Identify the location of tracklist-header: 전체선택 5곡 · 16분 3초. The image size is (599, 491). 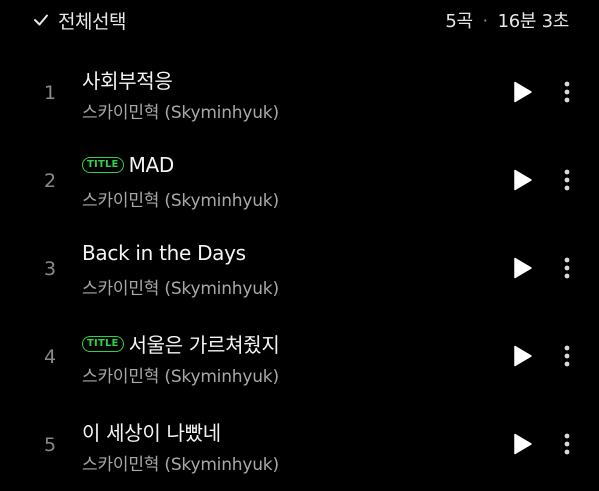
(299, 20).